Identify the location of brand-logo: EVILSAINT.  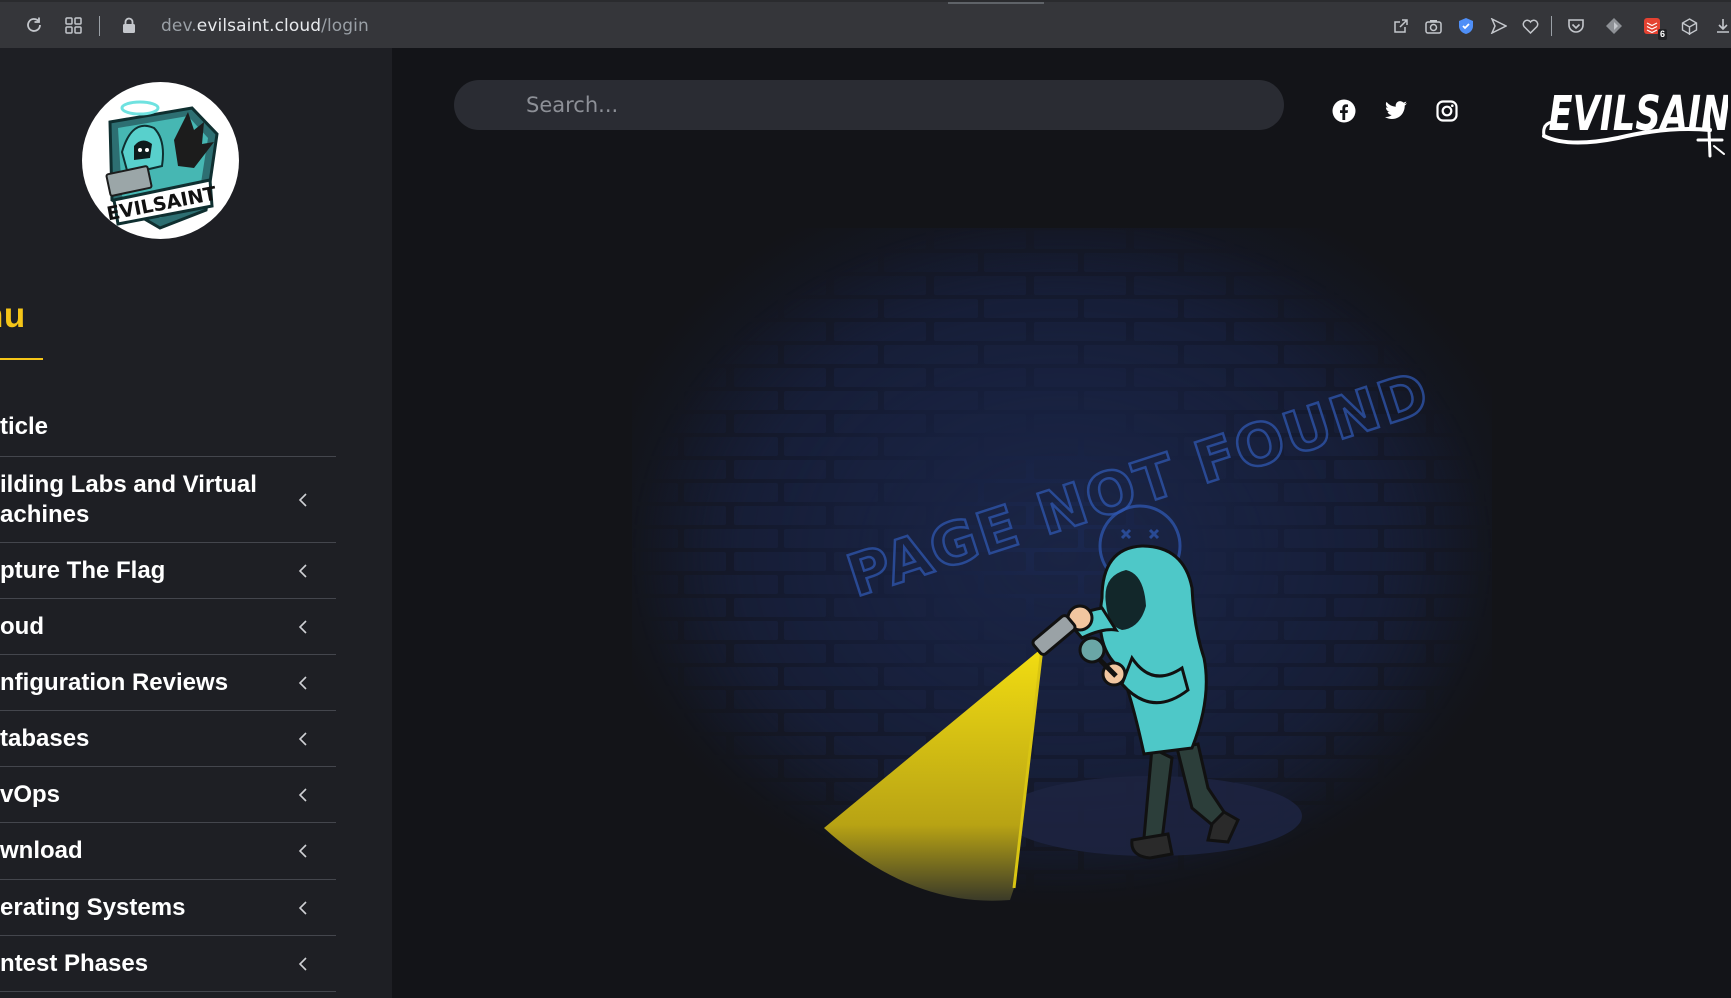
(1634, 118).